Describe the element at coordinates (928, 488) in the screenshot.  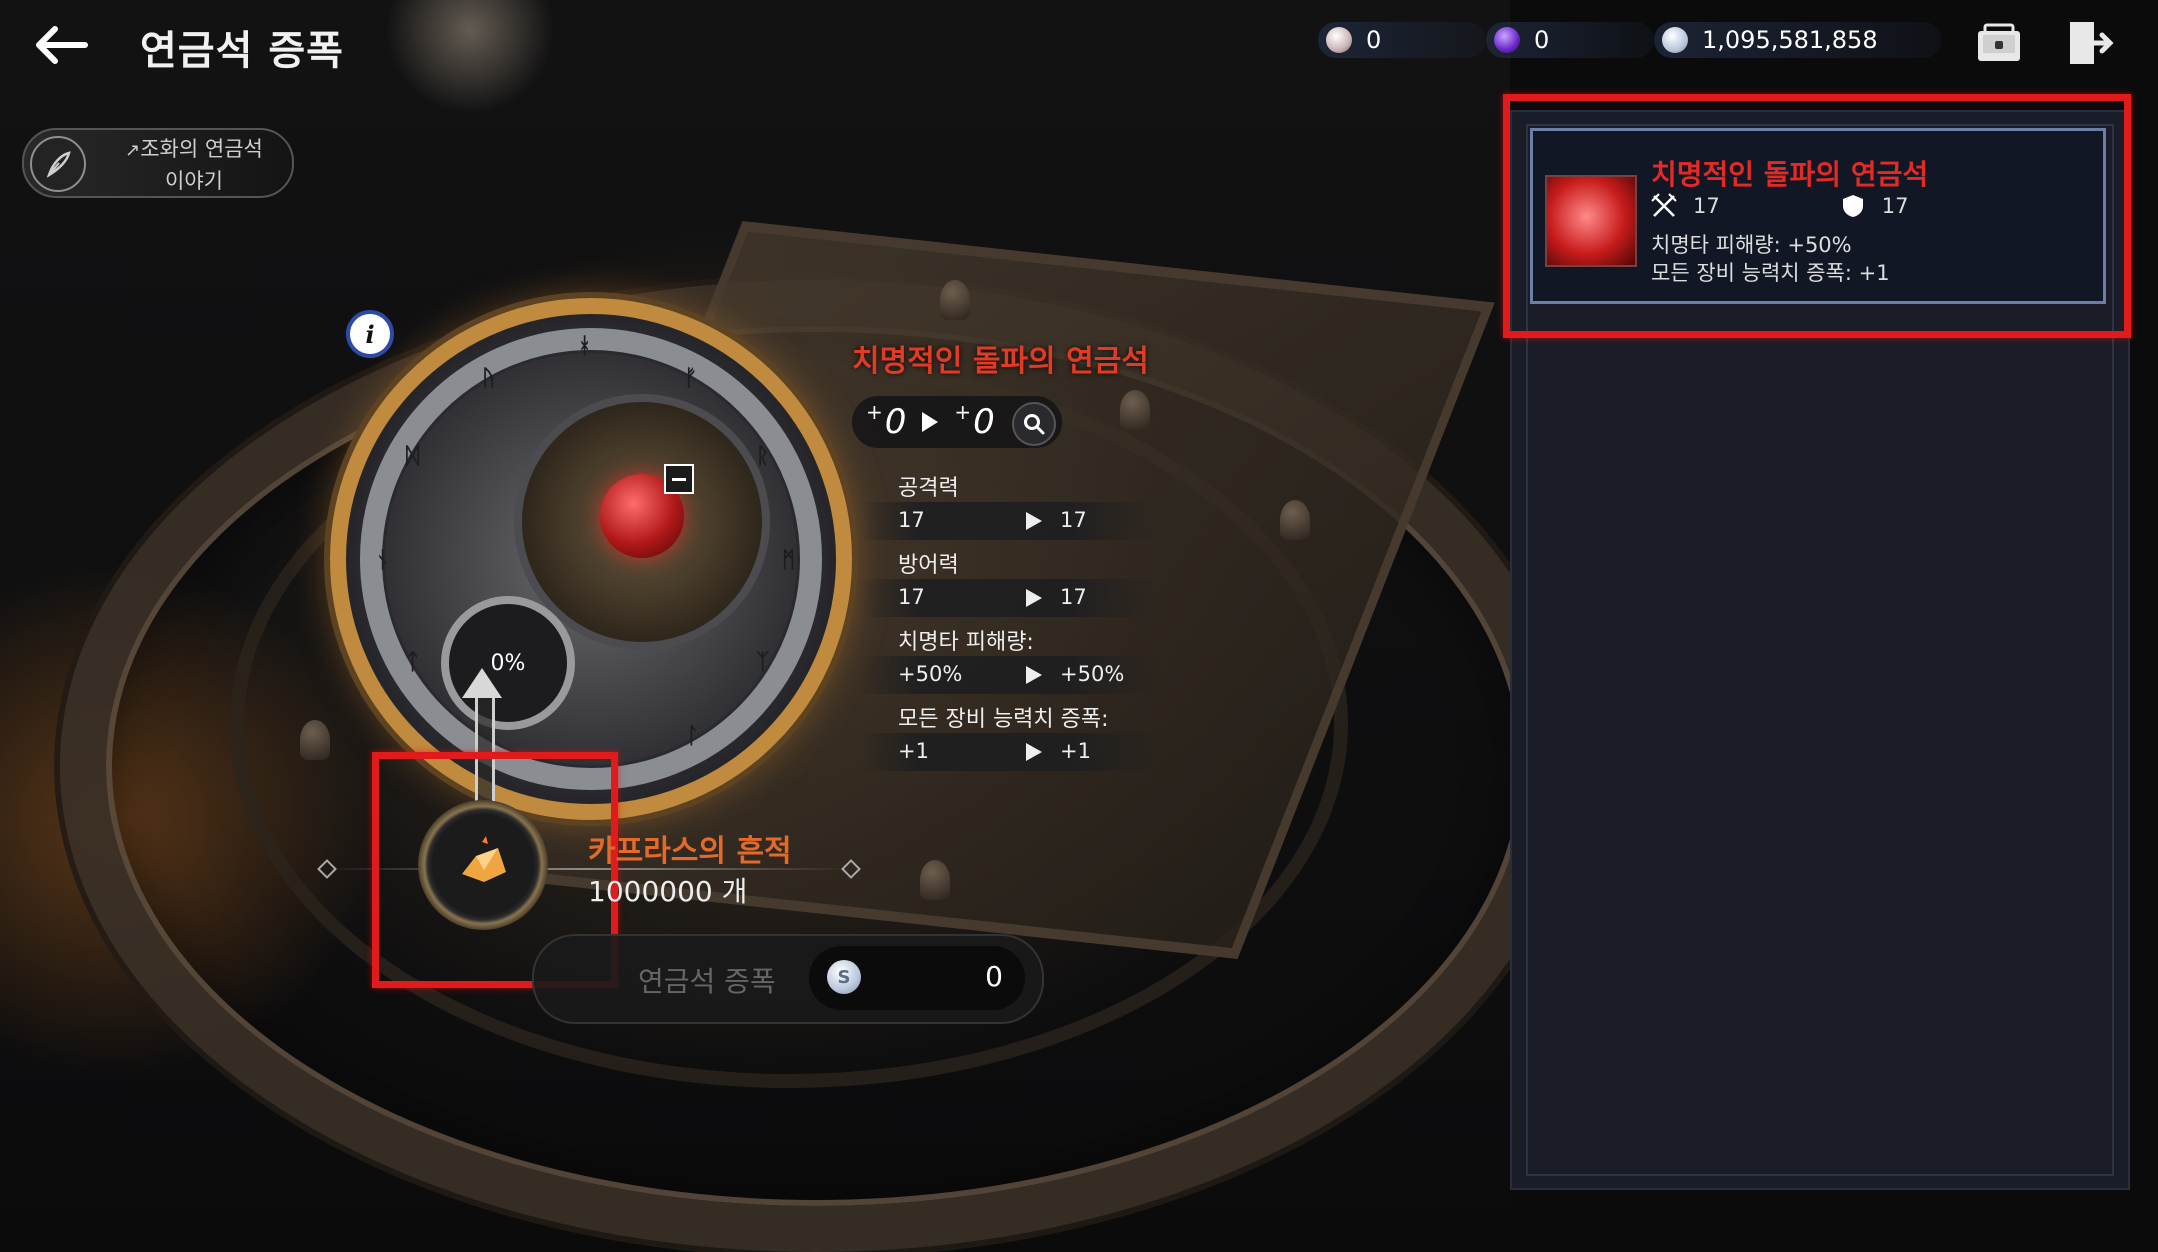
I see `stat-label: 공격력` at that location.